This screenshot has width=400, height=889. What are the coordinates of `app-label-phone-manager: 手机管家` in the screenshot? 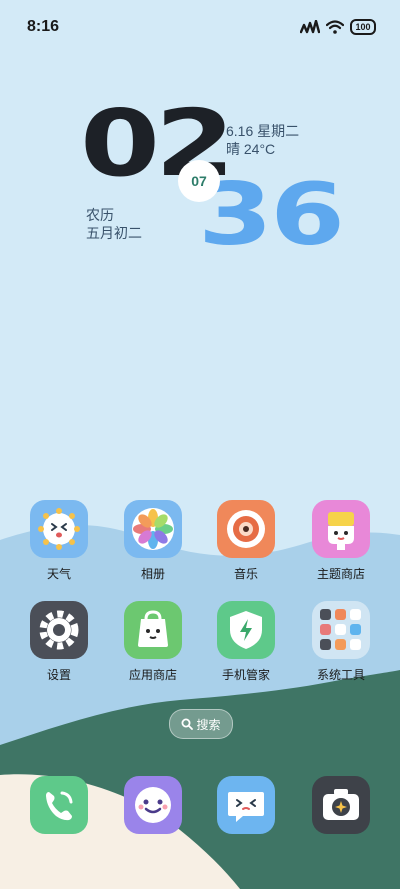 It's located at (245, 675).